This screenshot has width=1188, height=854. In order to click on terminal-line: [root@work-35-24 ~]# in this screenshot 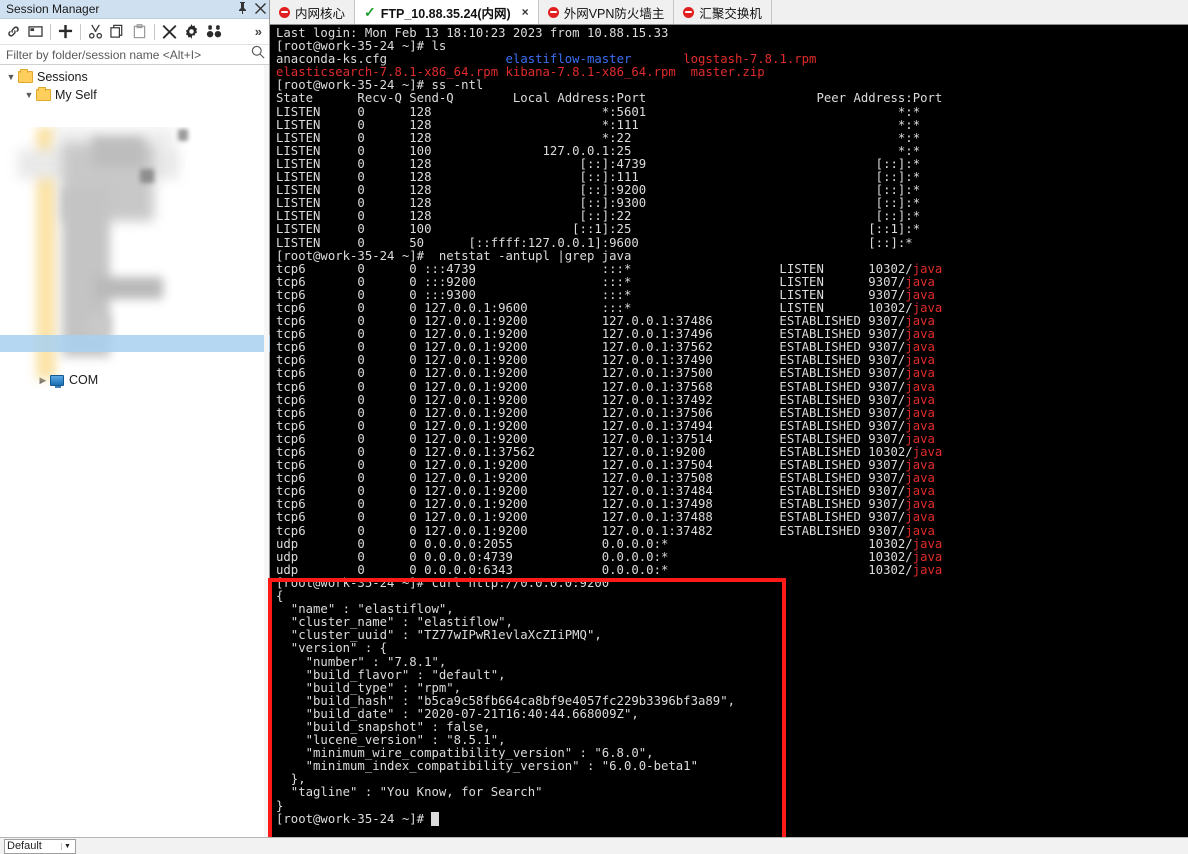, I will do `click(732, 818)`.